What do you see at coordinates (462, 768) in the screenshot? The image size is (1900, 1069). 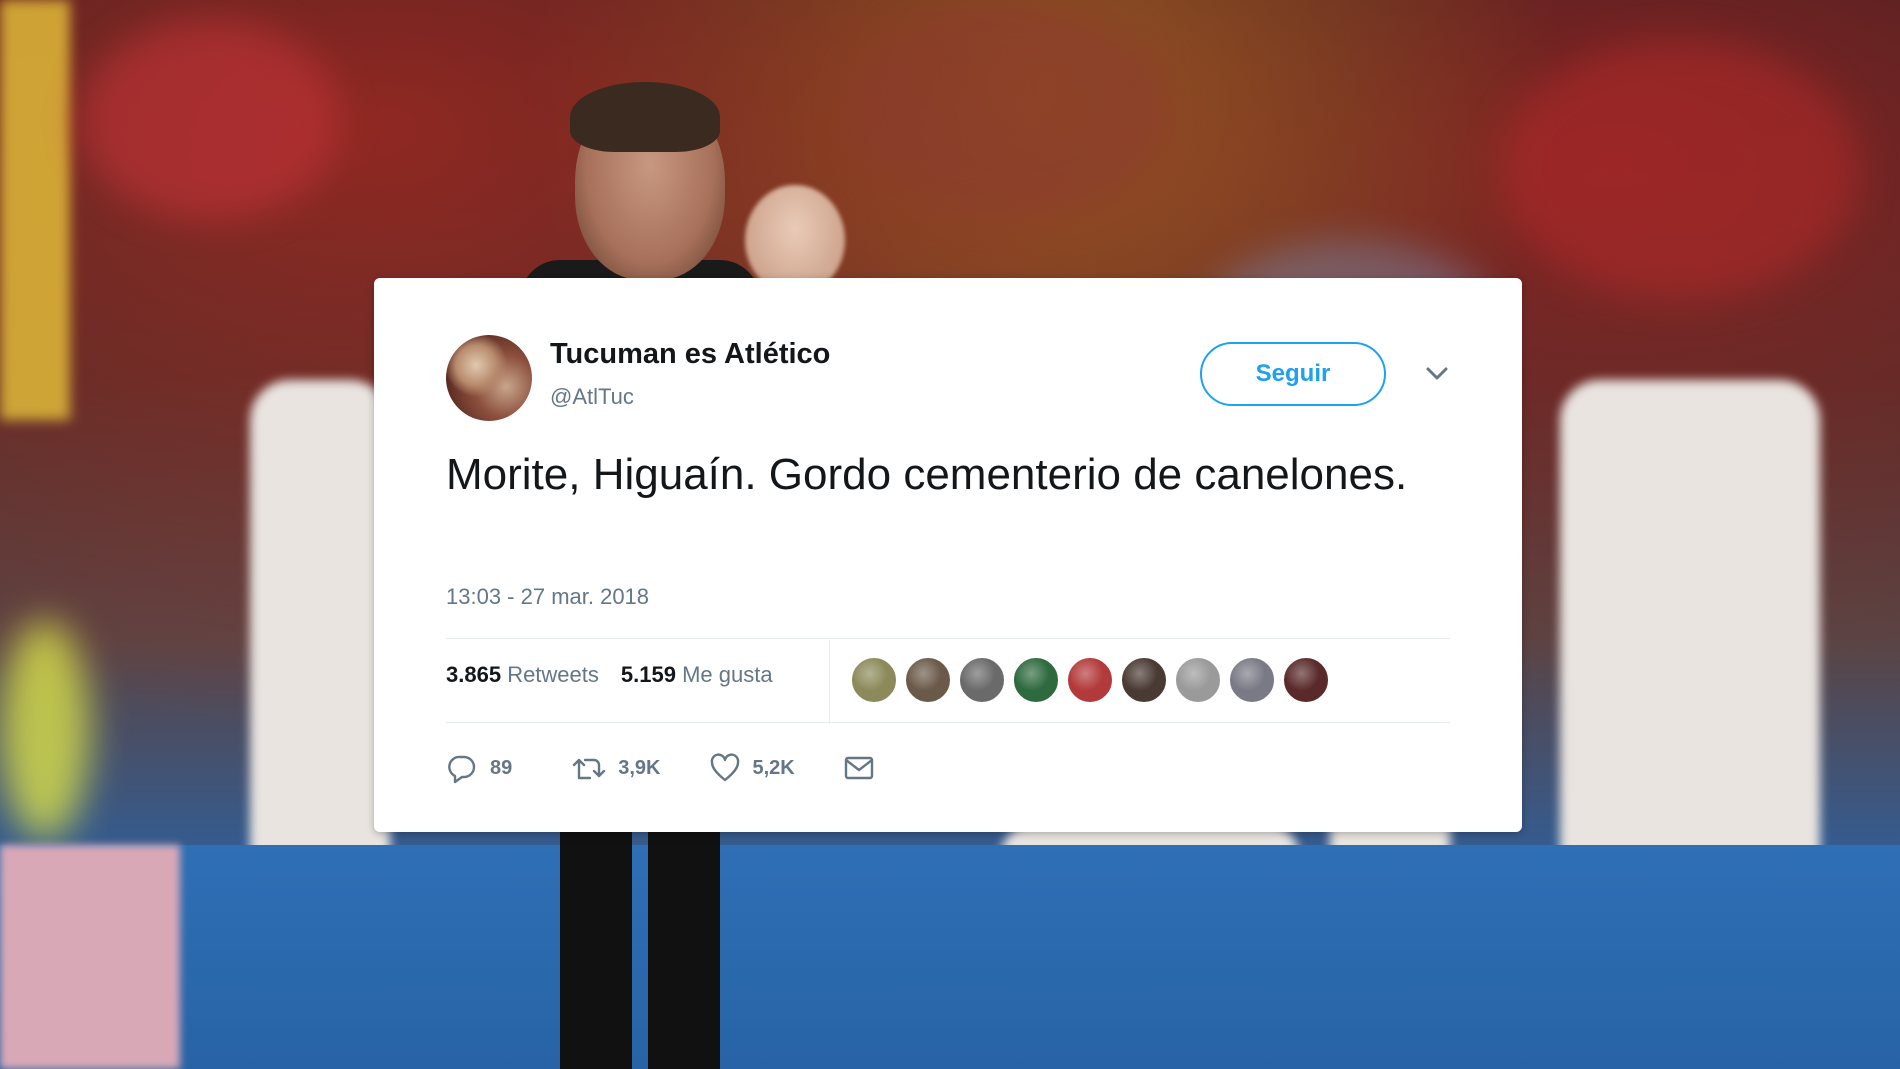 I see `reply-icon` at bounding box center [462, 768].